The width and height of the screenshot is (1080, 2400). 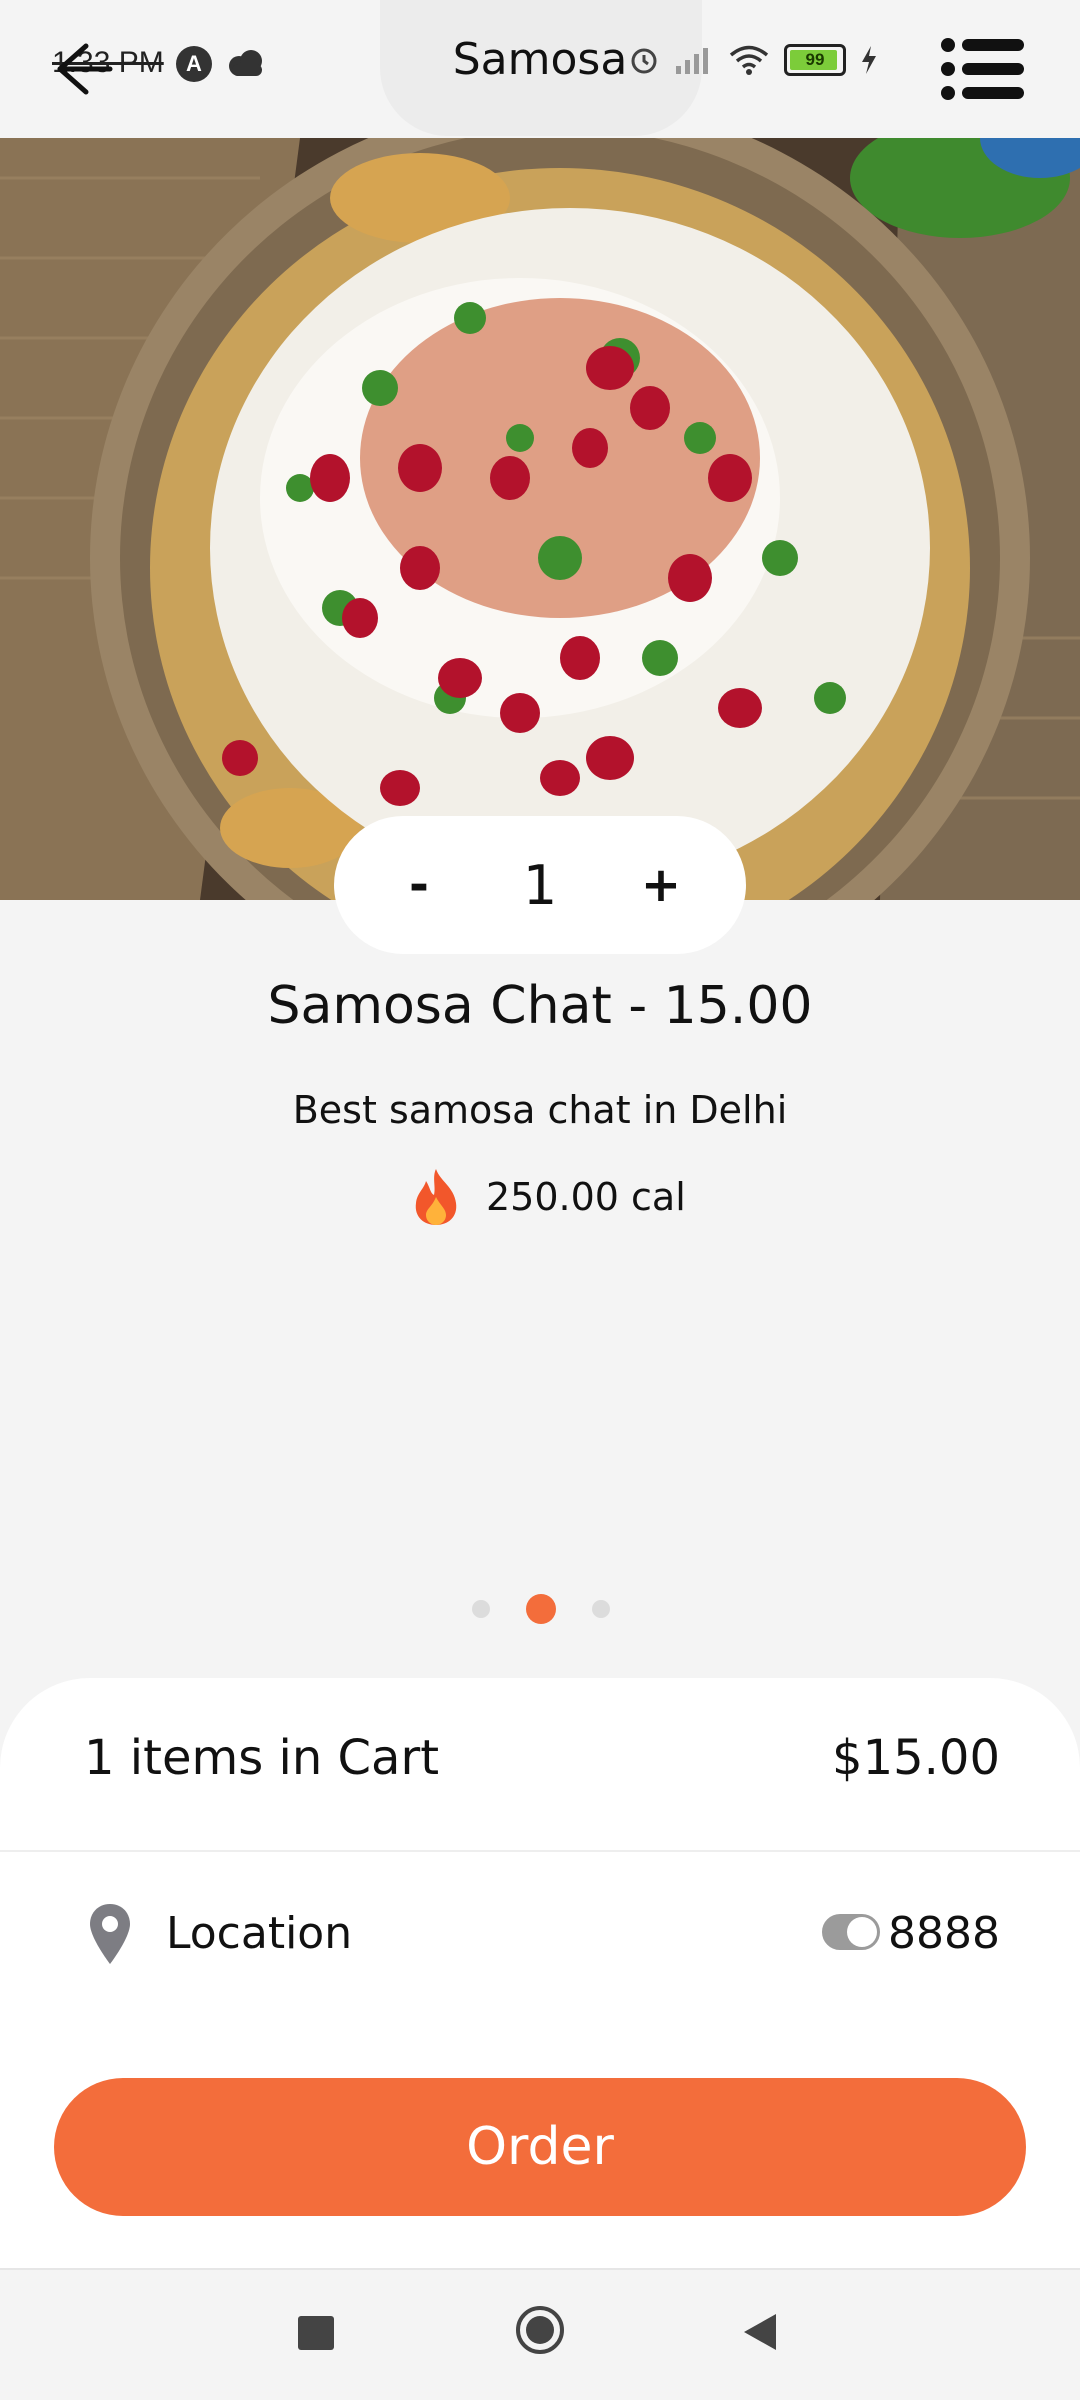 What do you see at coordinates (316, 2333) in the screenshot?
I see `recent-apps-icon` at bounding box center [316, 2333].